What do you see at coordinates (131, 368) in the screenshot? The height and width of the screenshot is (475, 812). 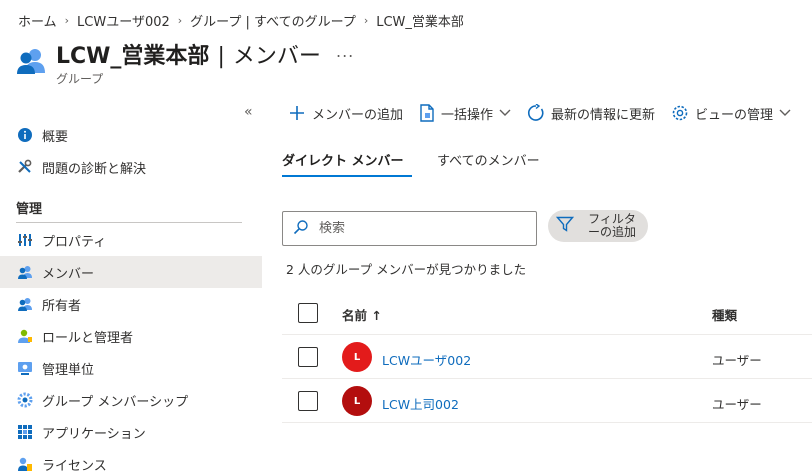 I see `sidebar-item-admin-units: 管理単位` at bounding box center [131, 368].